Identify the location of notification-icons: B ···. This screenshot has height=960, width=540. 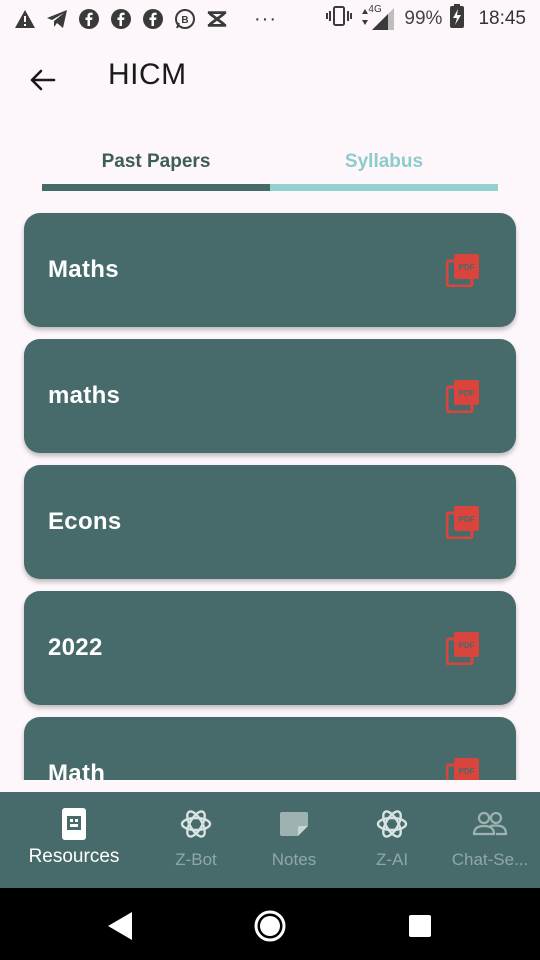
(145, 19).